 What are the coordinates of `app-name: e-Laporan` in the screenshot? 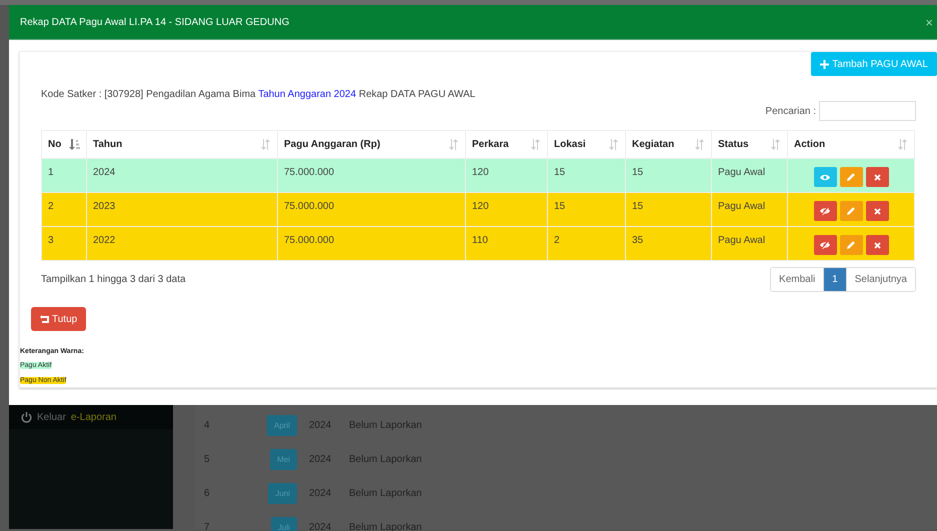 It's located at (93, 417).